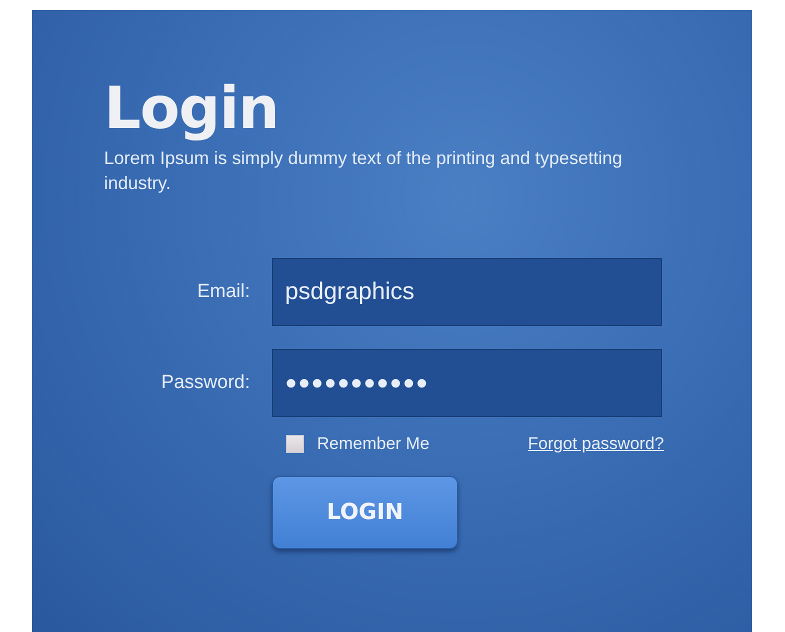  What do you see at coordinates (467, 383) in the screenshot?
I see `input-field: ●●●●●●●●●●●` at bounding box center [467, 383].